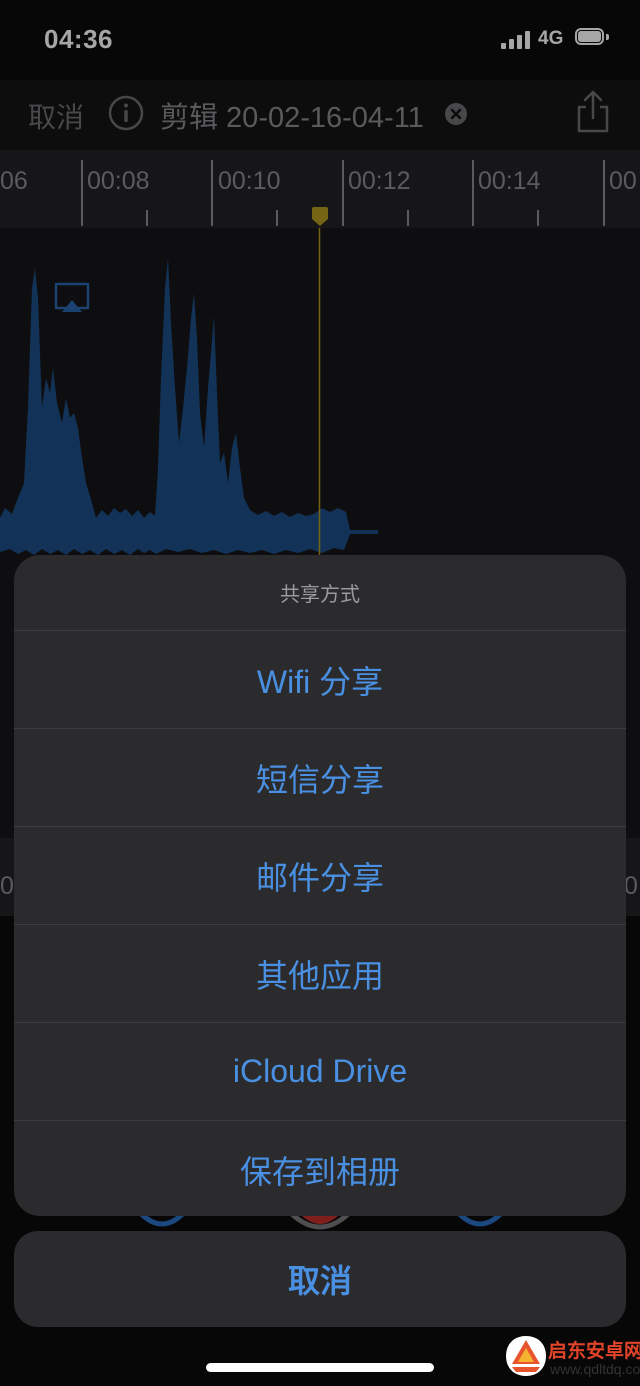  I want to click on watermark-text: 启东安卓网, so click(594, 1351).